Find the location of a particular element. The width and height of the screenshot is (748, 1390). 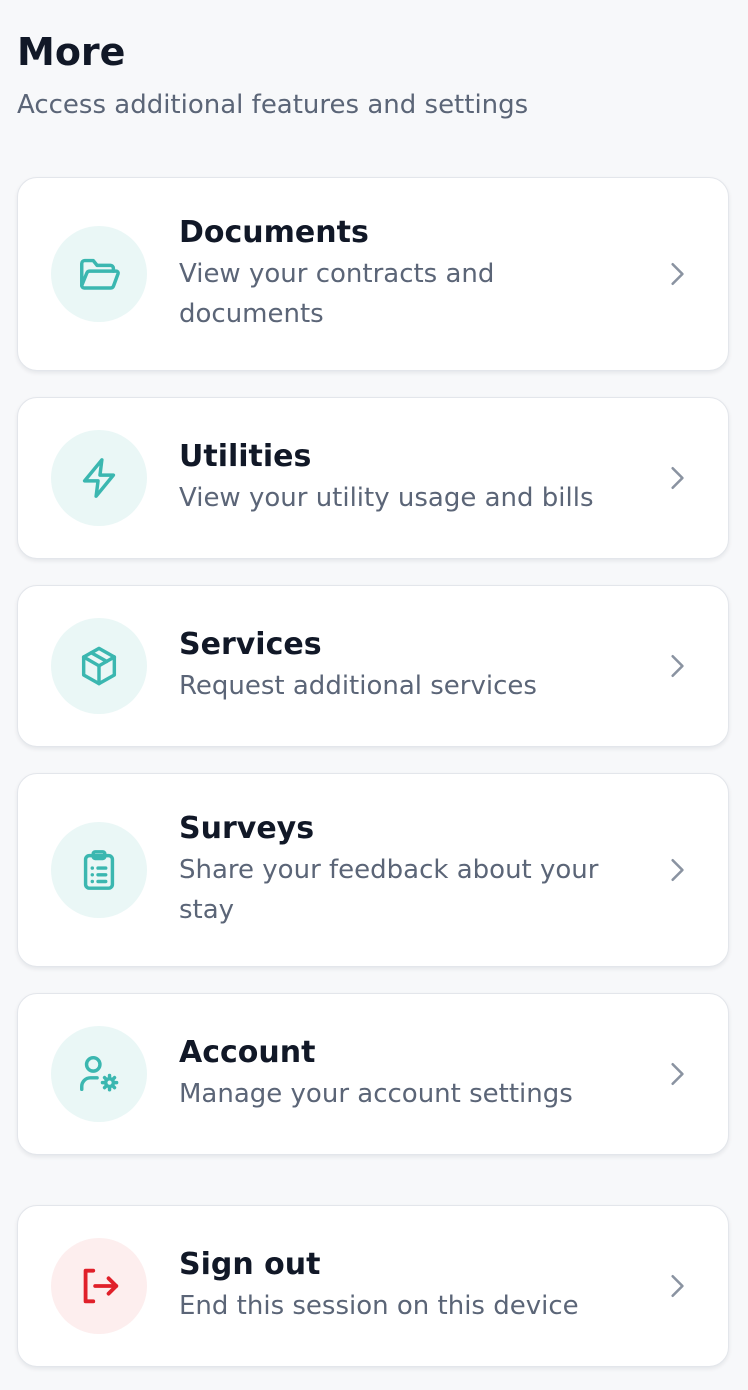

sign-out-text: Sign out End this session on this device is located at coordinates (393, 1286).